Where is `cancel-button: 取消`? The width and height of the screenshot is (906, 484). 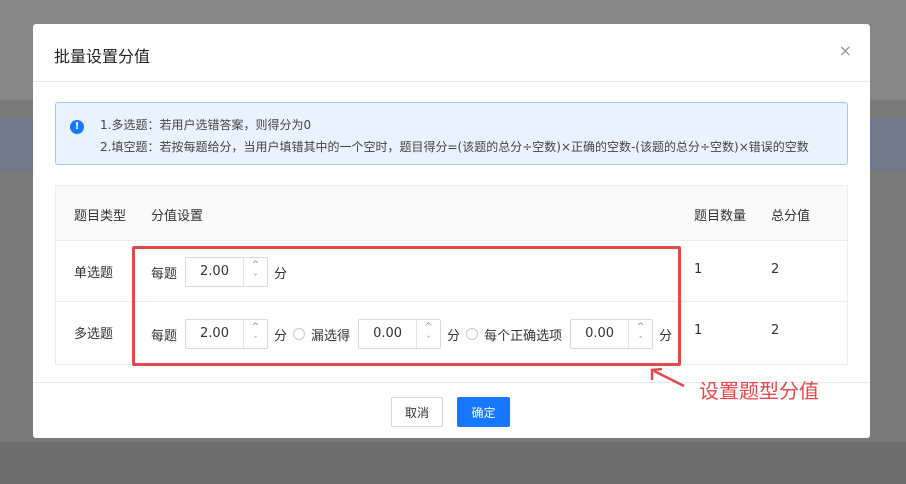
cancel-button: 取消 is located at coordinates (417, 412).